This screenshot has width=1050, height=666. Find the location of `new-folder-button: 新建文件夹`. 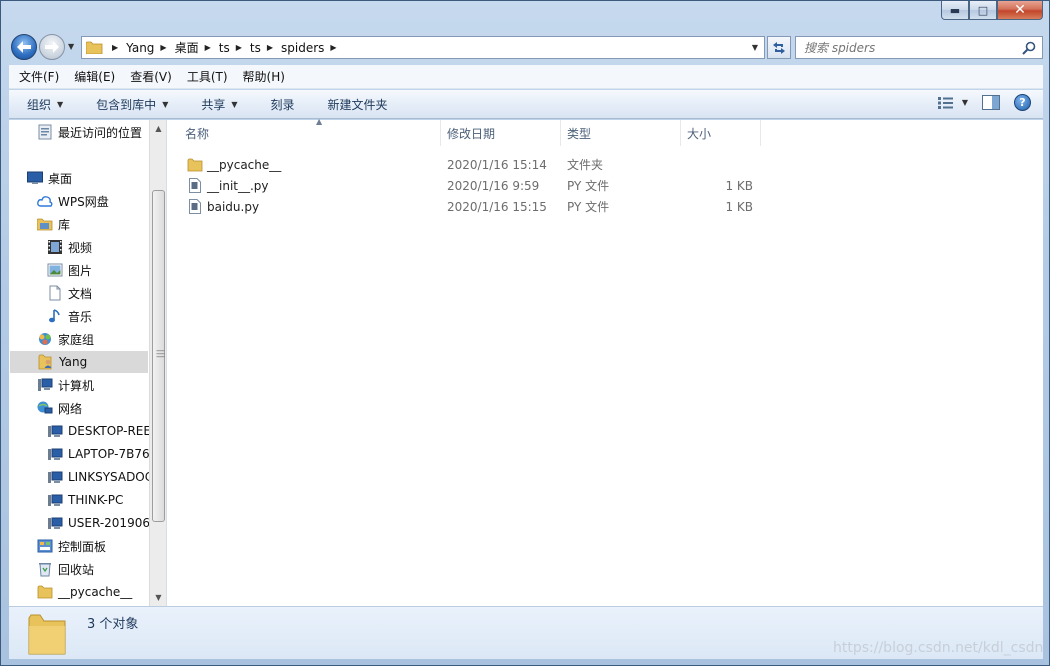

new-folder-button: 新建文件夹 is located at coordinates (356, 104).